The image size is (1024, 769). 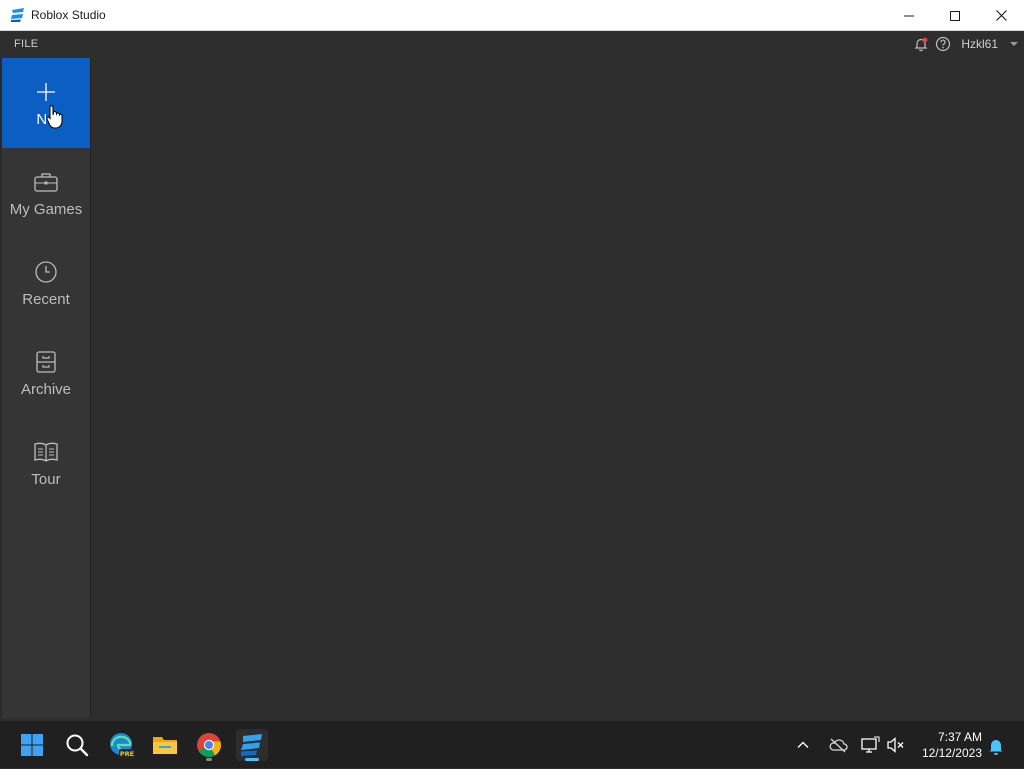 What do you see at coordinates (46, 479) in the screenshot?
I see `sidebar-item-label: Tour` at bounding box center [46, 479].